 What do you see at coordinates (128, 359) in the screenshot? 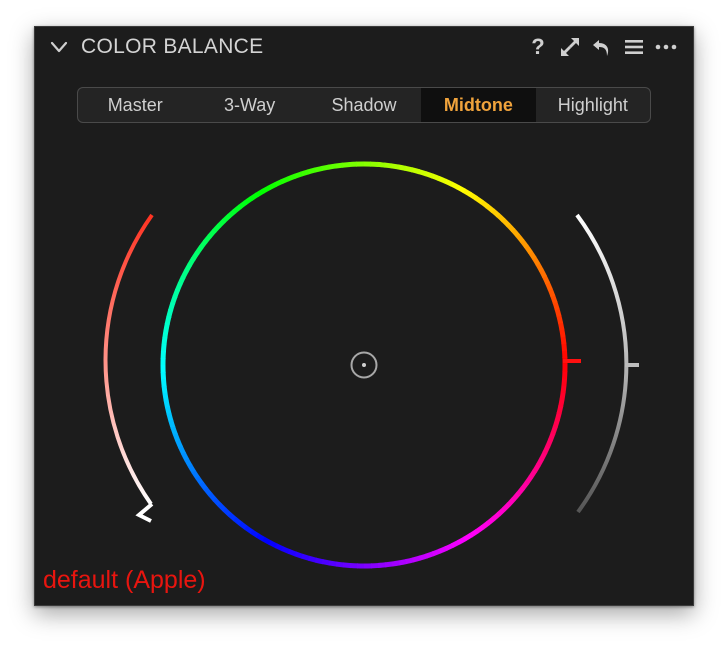
I see `left-amount-slider` at bounding box center [128, 359].